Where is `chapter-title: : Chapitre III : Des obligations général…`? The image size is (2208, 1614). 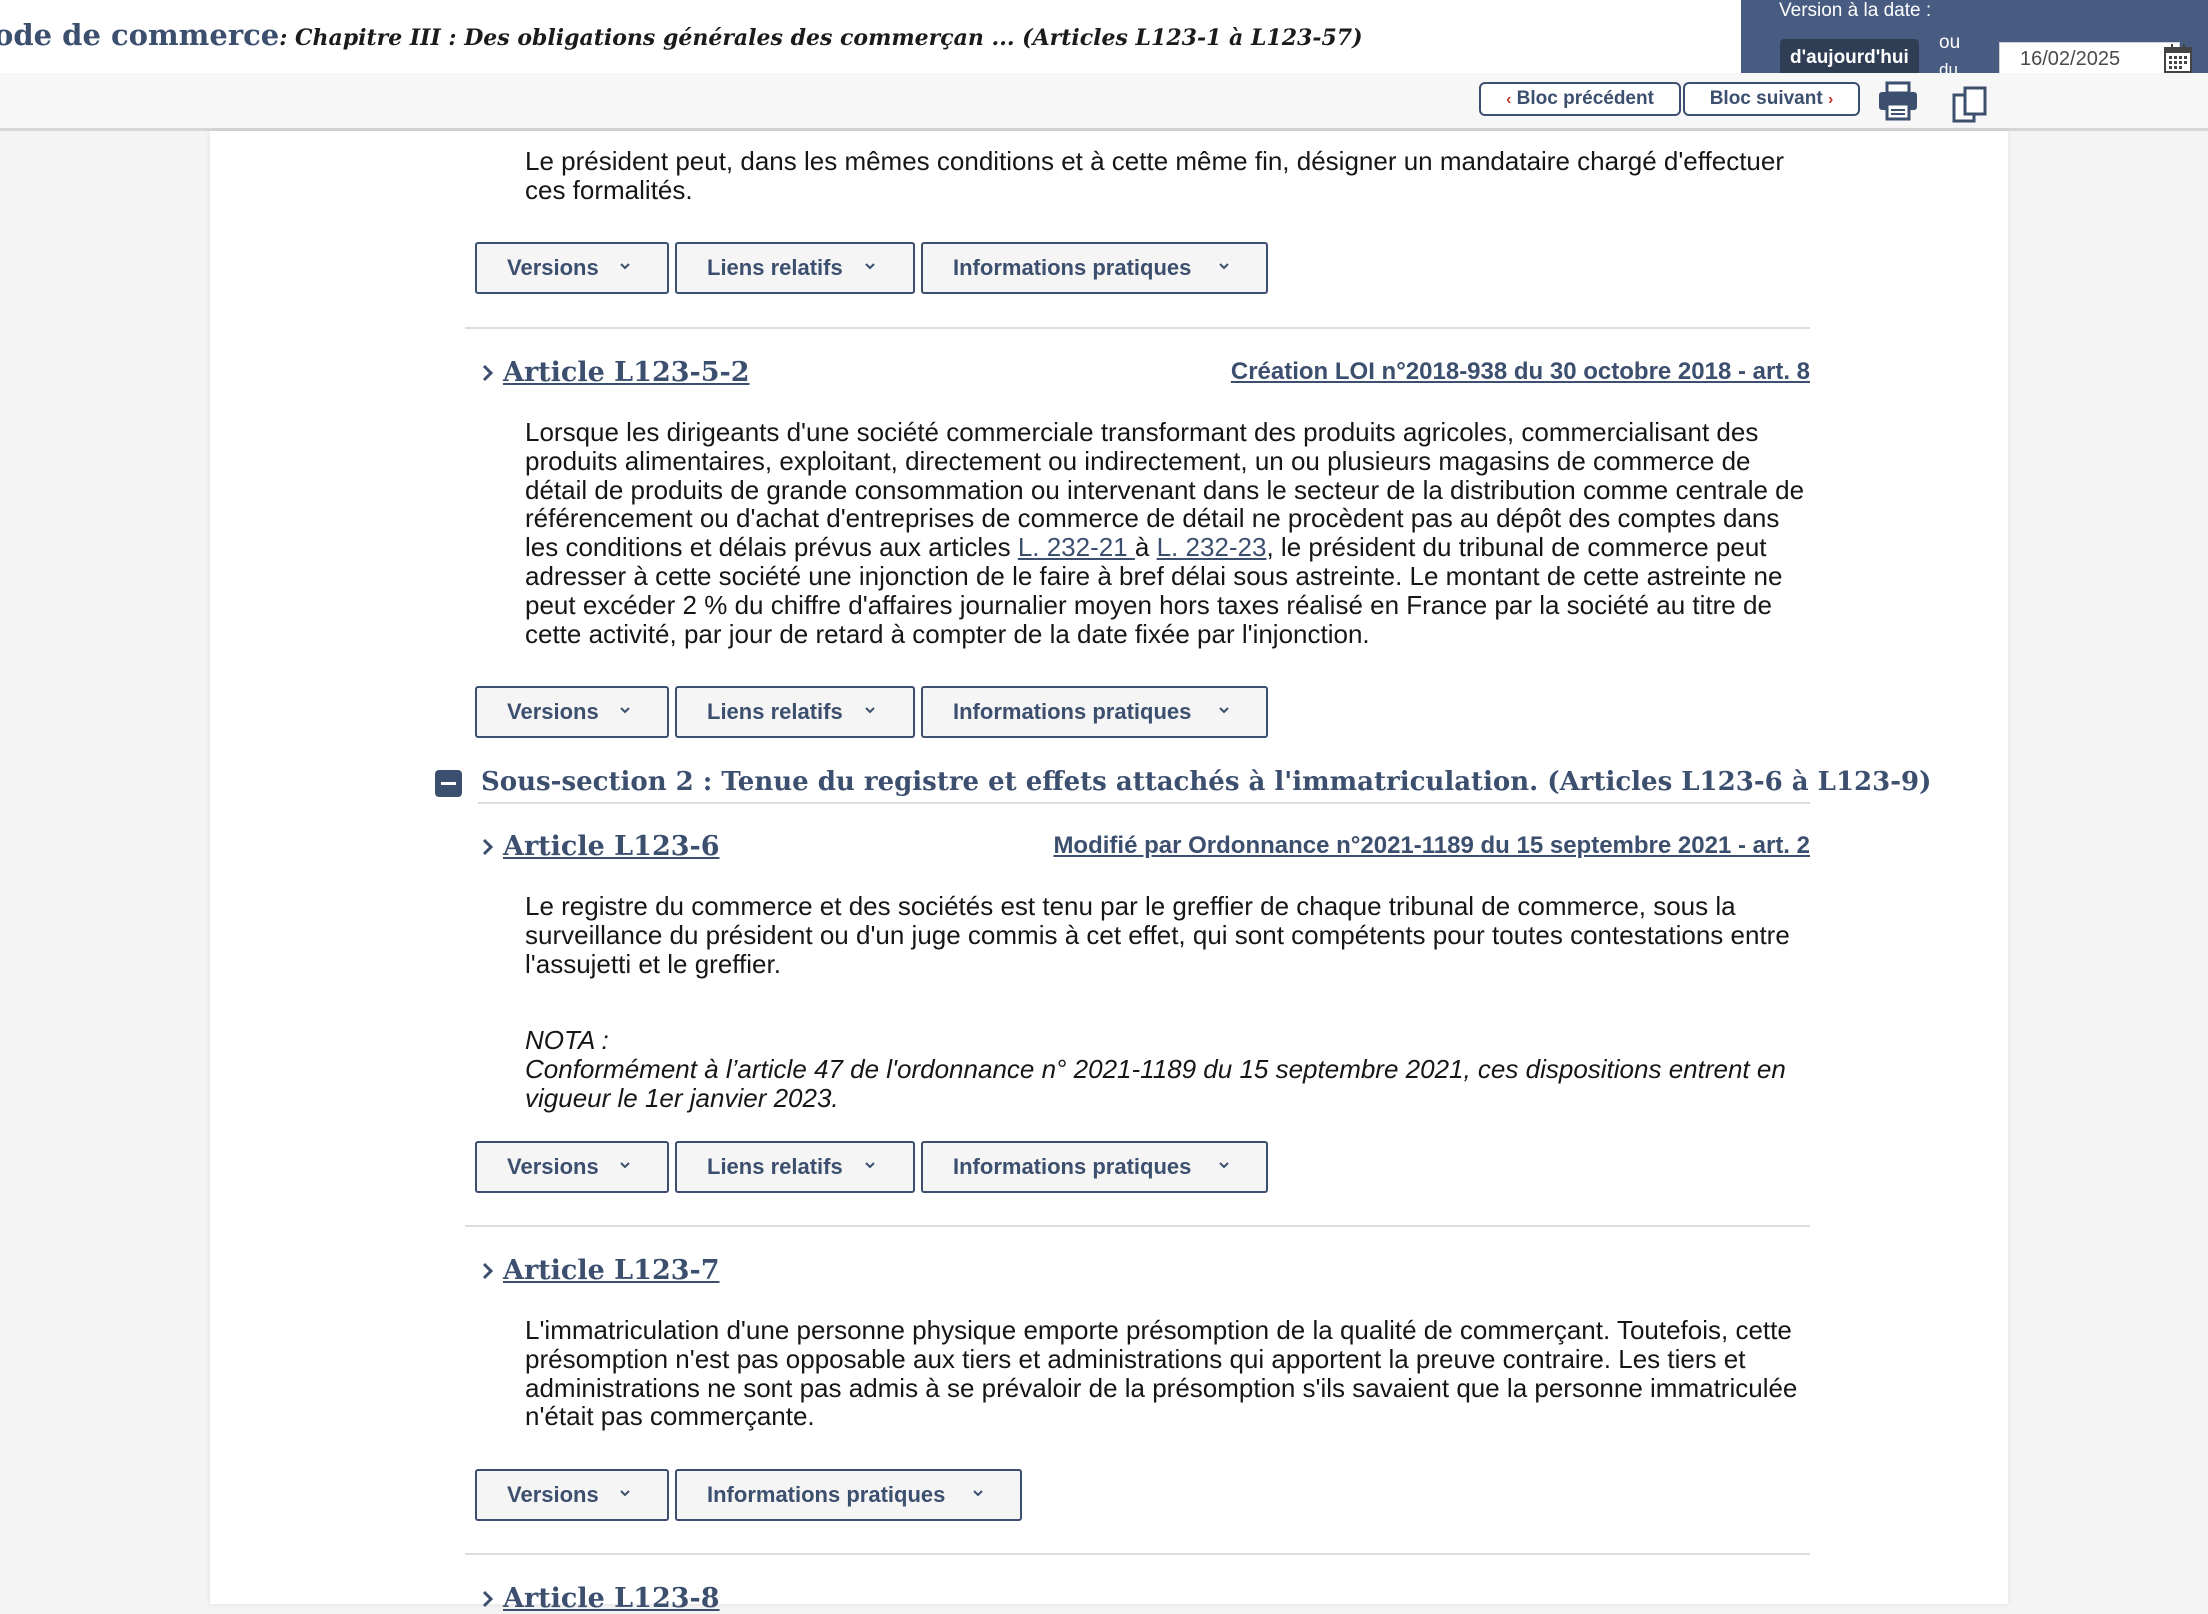 chapter-title: : Chapitre III : Des obligations général… is located at coordinates (821, 38).